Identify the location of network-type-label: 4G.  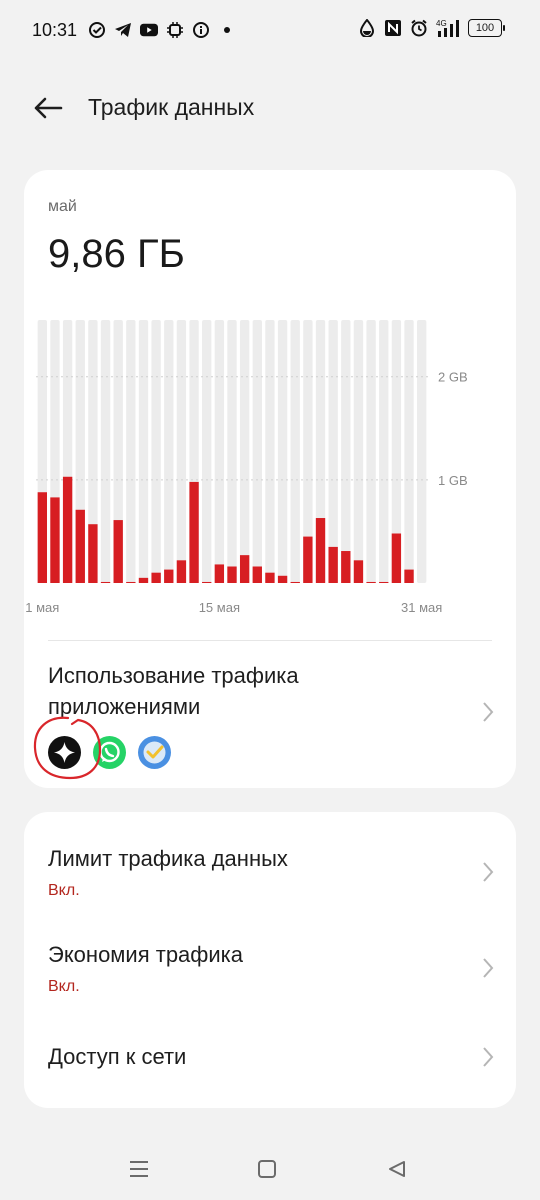
(441, 23).